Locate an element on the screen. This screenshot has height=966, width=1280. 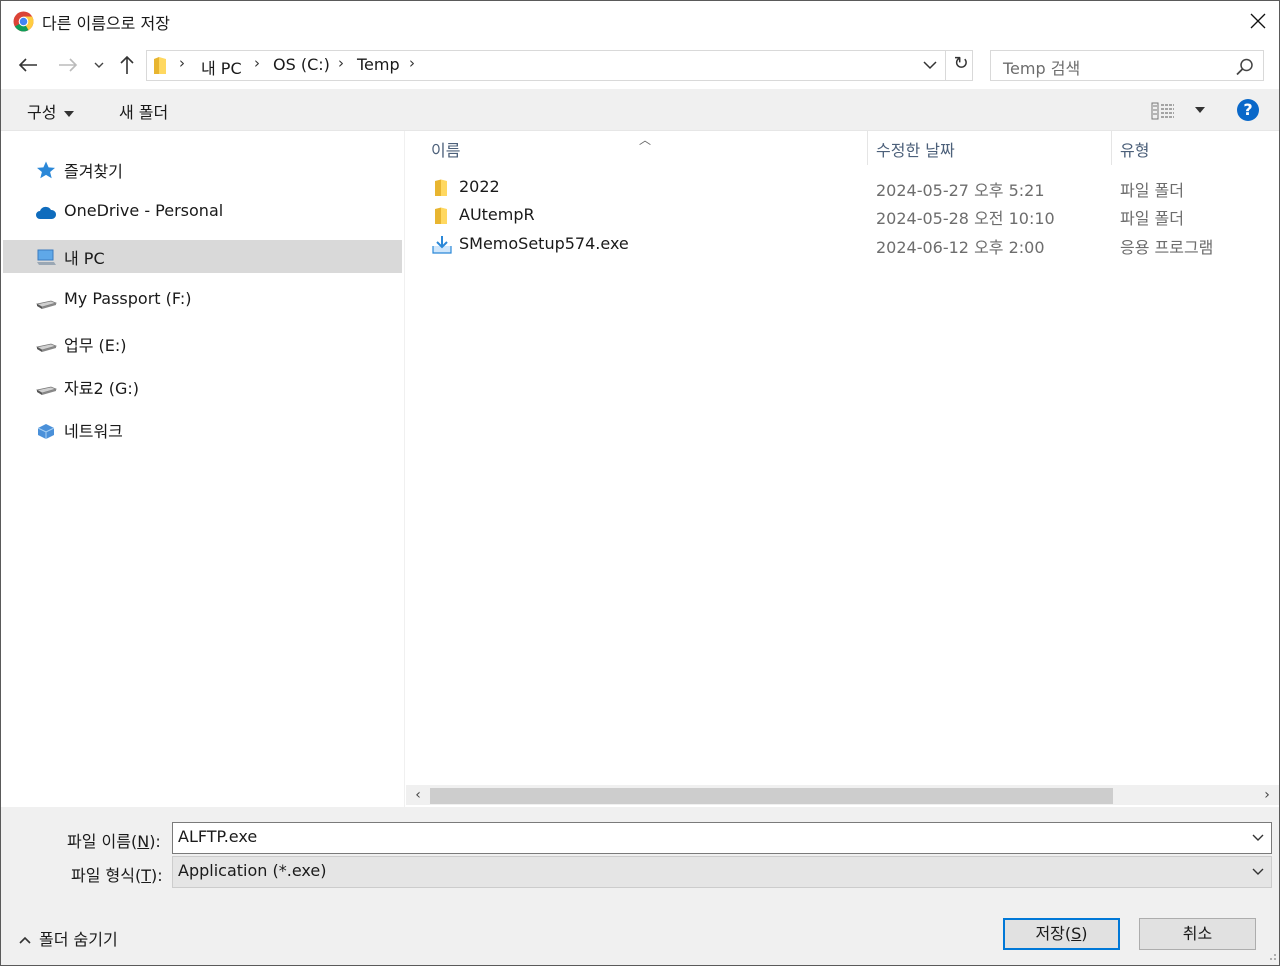
chevron-up-icon is located at coordinates (25, 940).